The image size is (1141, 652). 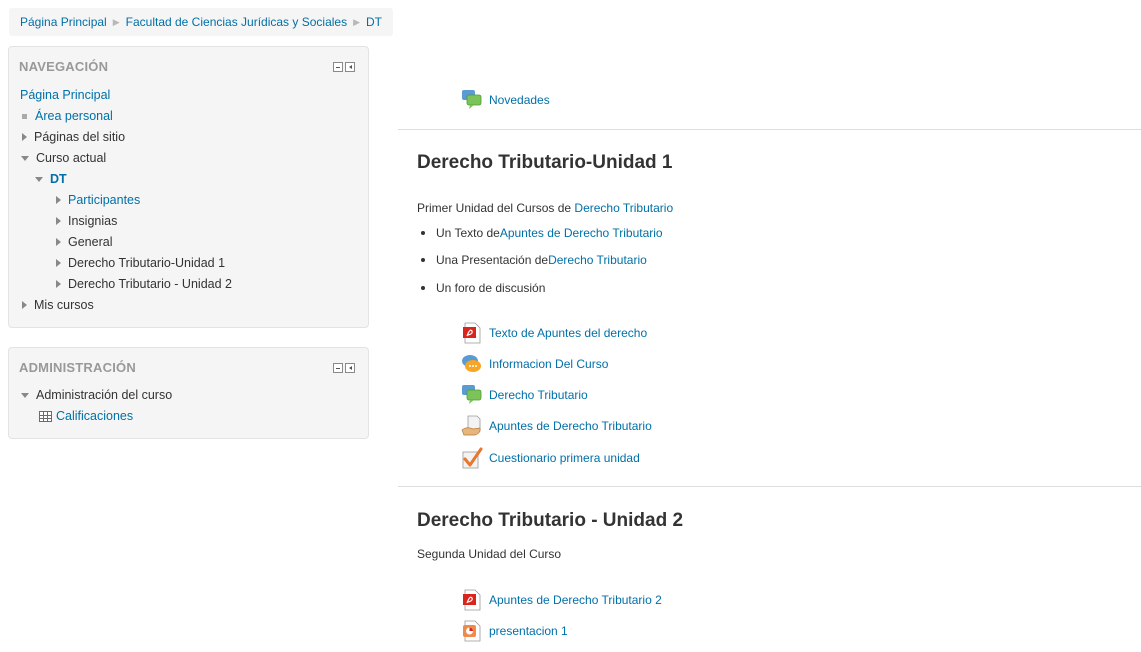 What do you see at coordinates (77, 367) in the screenshot?
I see `administration-block-title: ADMINISTRACIÓN` at bounding box center [77, 367].